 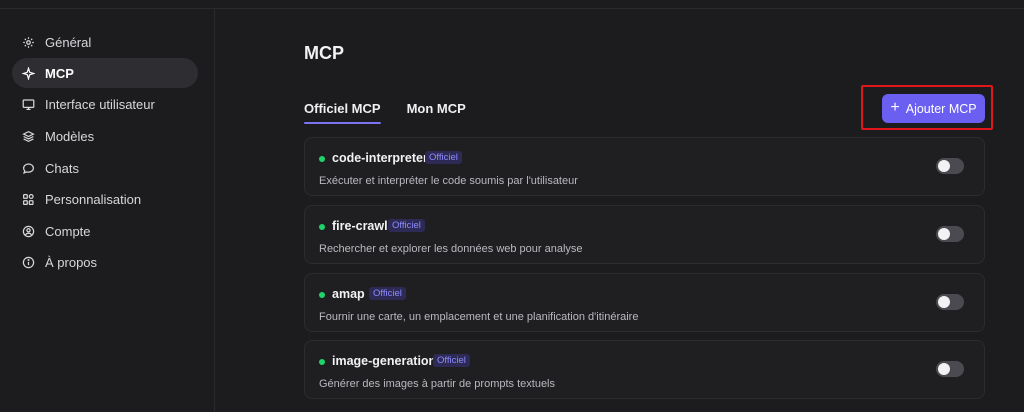 I want to click on sparkle-icon, so click(x=28, y=73).